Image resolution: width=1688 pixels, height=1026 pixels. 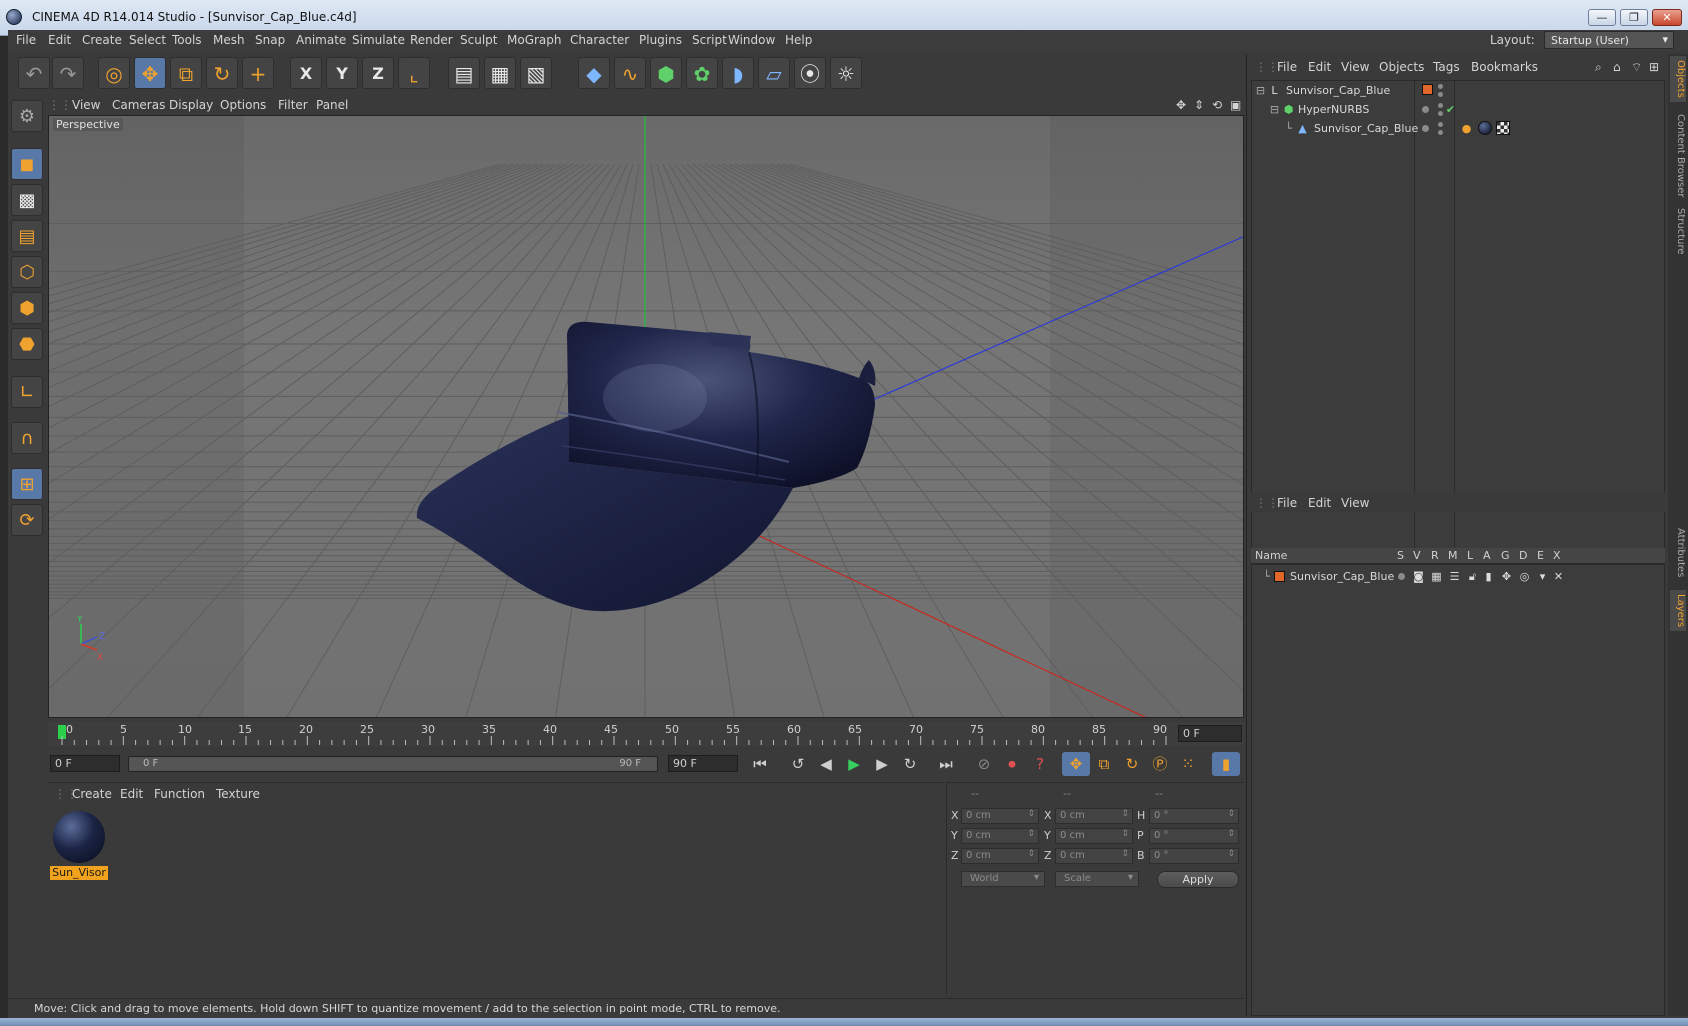 I want to click on goto-end-icon: ⏭, so click(x=946, y=764).